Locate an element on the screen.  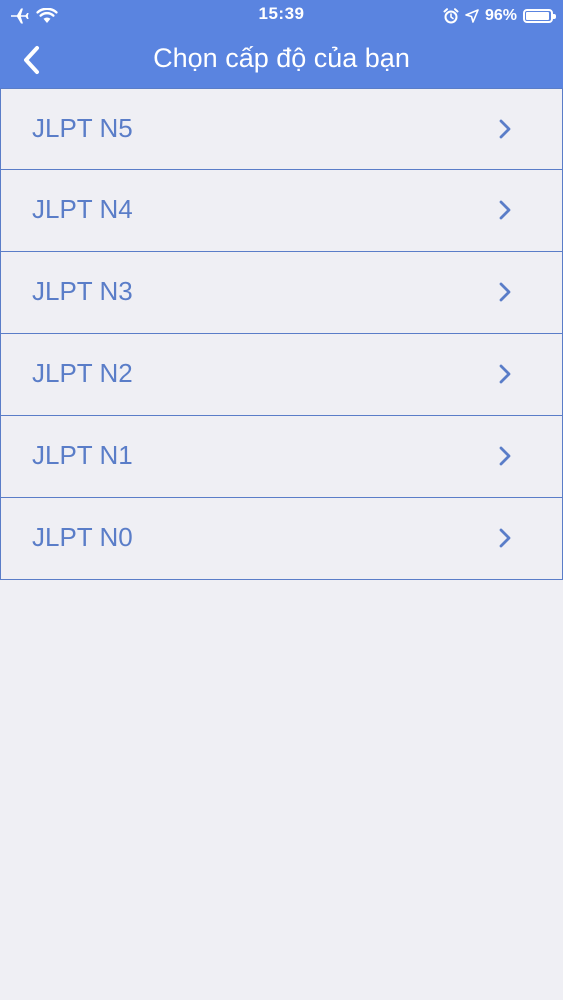
back-button is located at coordinates (32, 60).